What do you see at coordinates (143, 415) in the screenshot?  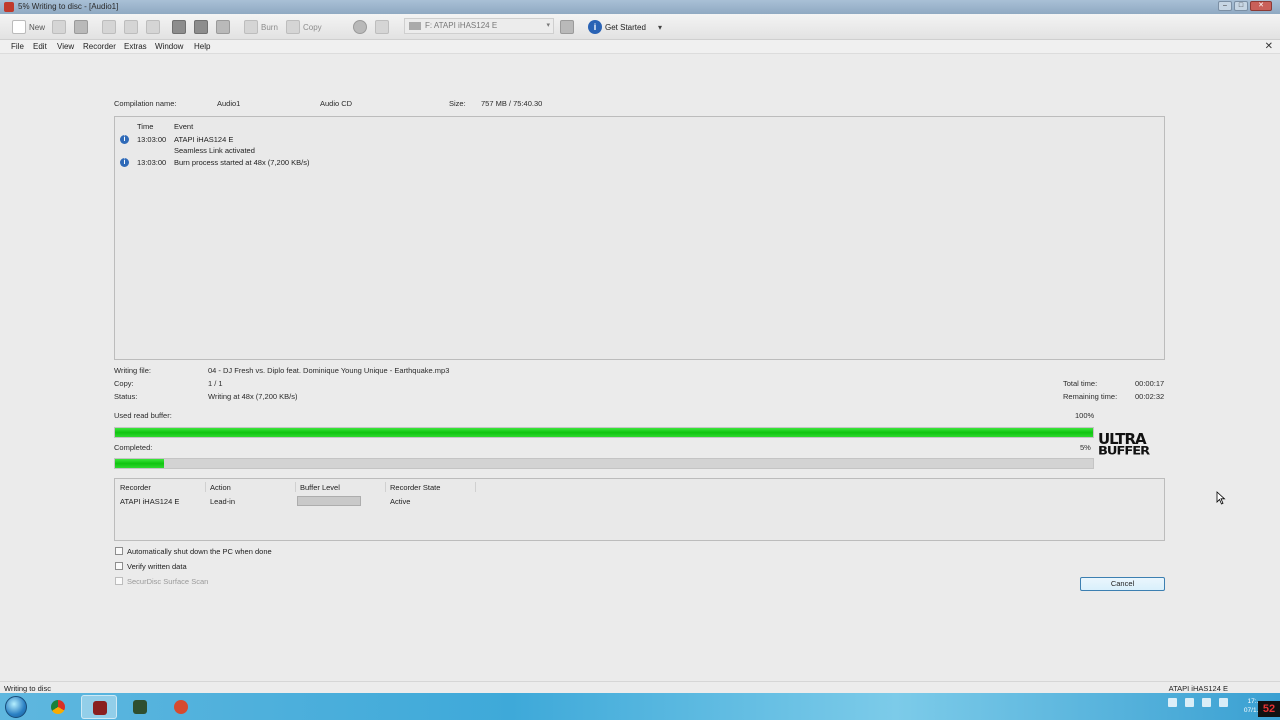 I see `read-buffer-label: Used read buffer:` at bounding box center [143, 415].